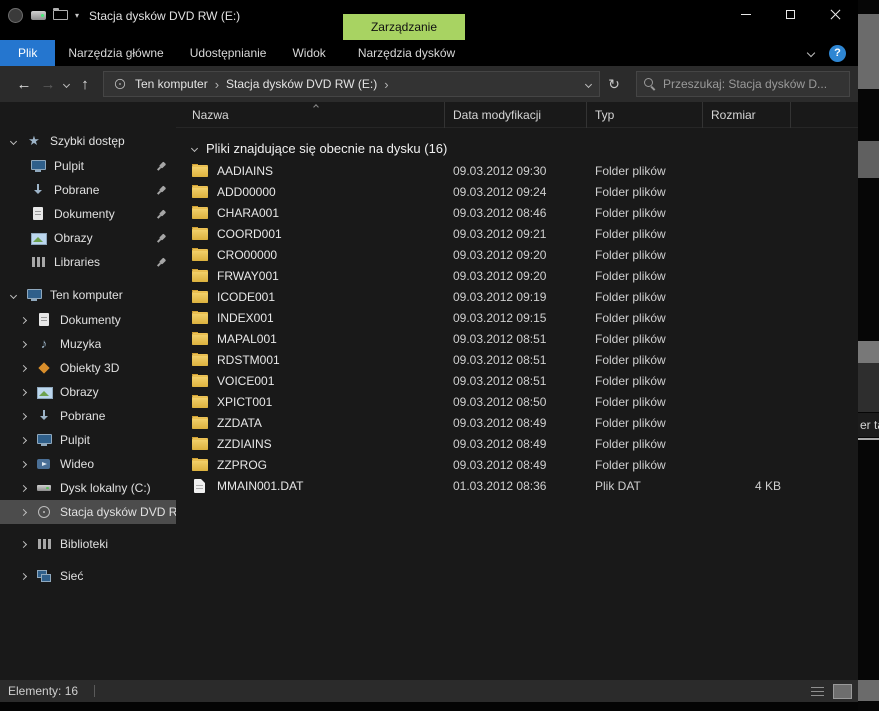 The height and width of the screenshot is (711, 879). I want to click on sidebar-item-pc-pulpit: Pulpit, so click(88, 440).